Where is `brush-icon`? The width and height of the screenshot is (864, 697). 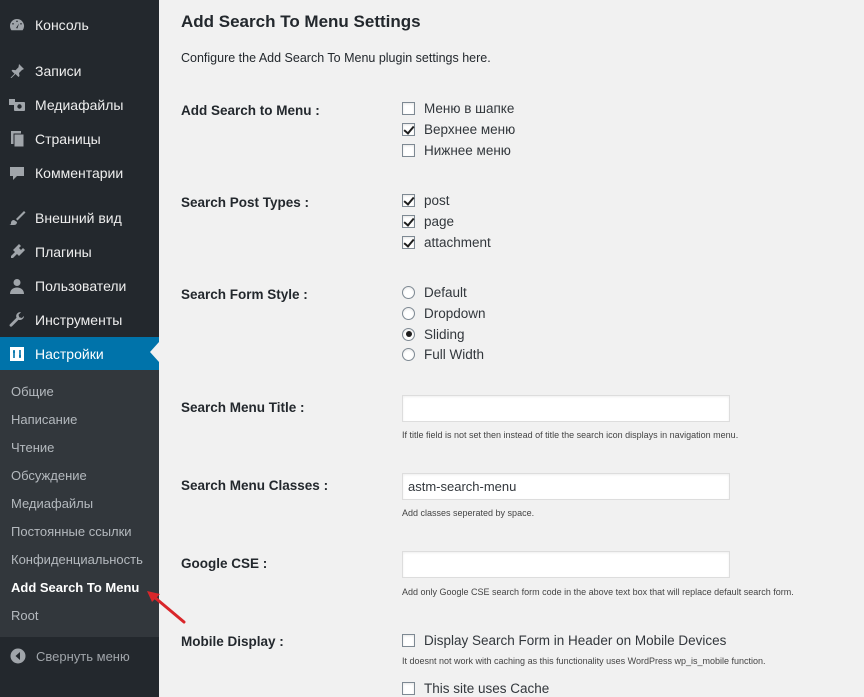 brush-icon is located at coordinates (17, 218).